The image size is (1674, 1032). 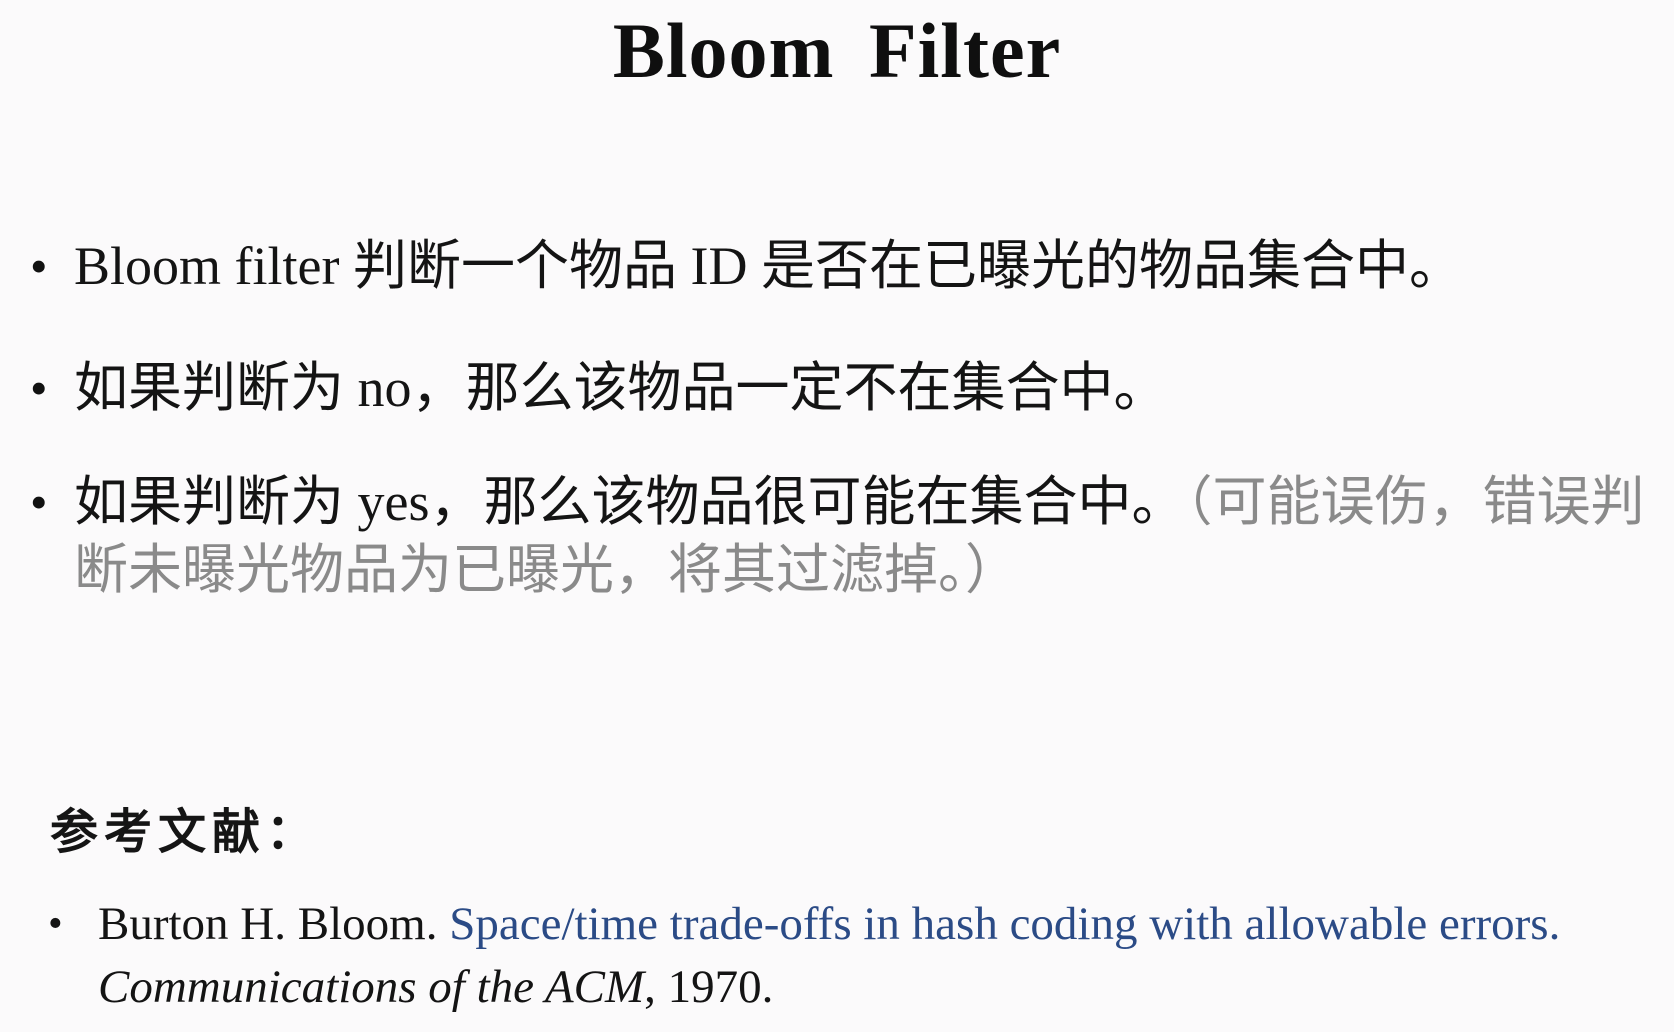 I want to click on slide-title: Bloom Filter, so click(x=837, y=50).